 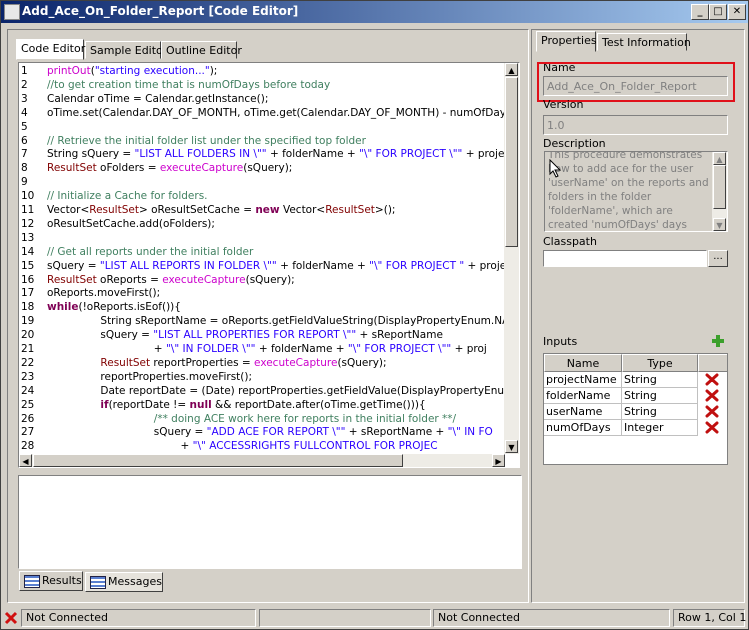 What do you see at coordinates (625, 258) in the screenshot?
I see `classpath-field` at bounding box center [625, 258].